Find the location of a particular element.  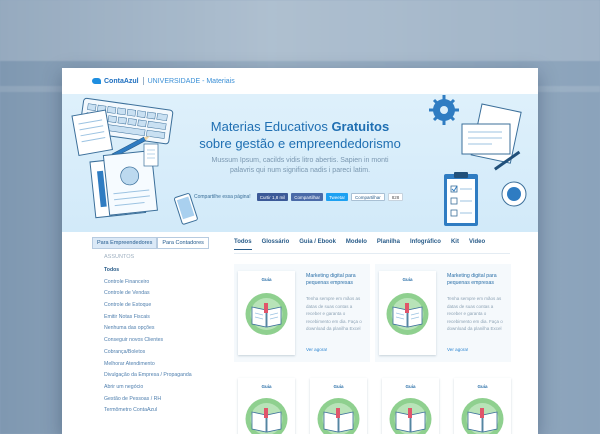

subject-item: Controle Financeiro is located at coordinates (148, 283).